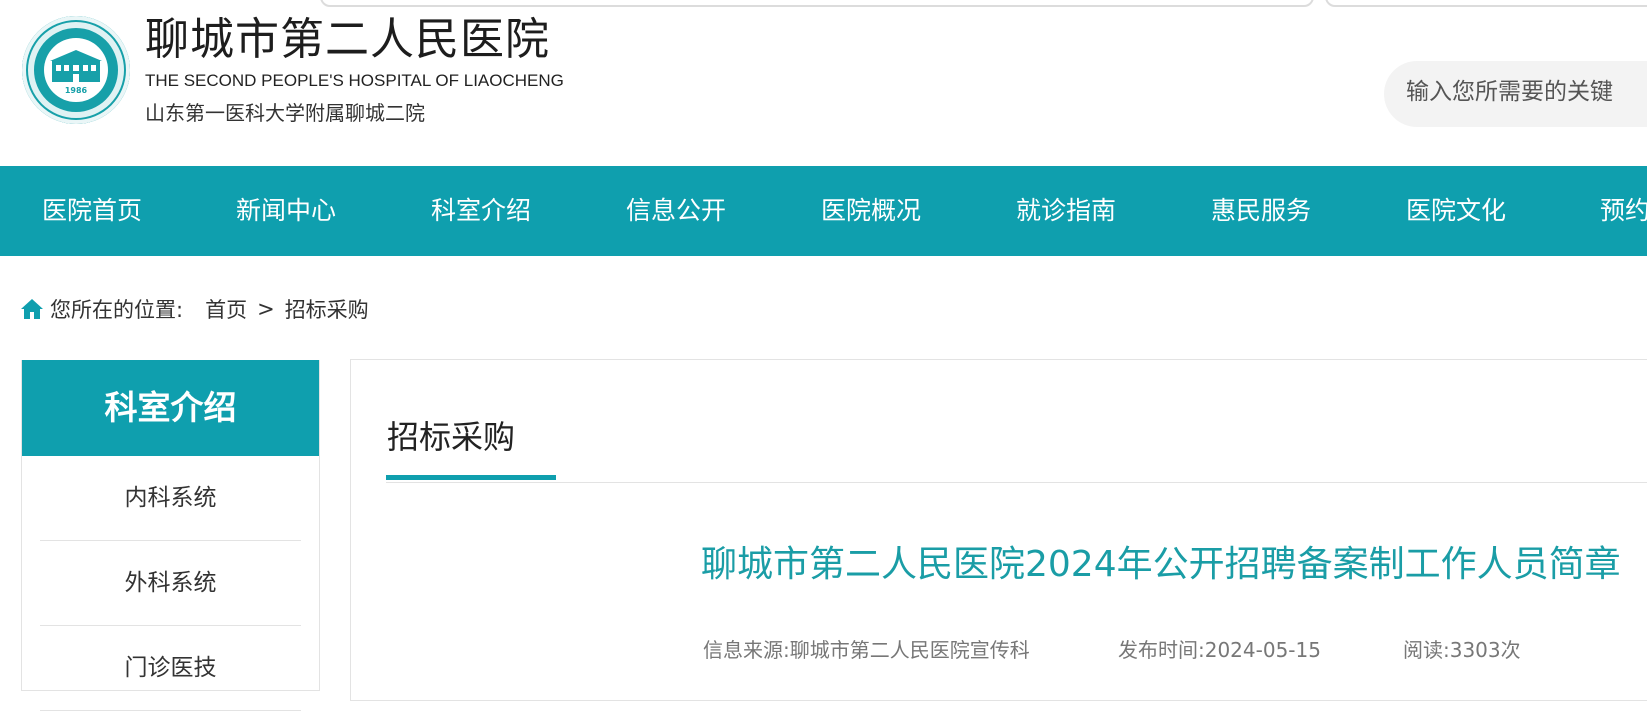  What do you see at coordinates (471, 477) in the screenshot?
I see `tab-active-underline` at bounding box center [471, 477].